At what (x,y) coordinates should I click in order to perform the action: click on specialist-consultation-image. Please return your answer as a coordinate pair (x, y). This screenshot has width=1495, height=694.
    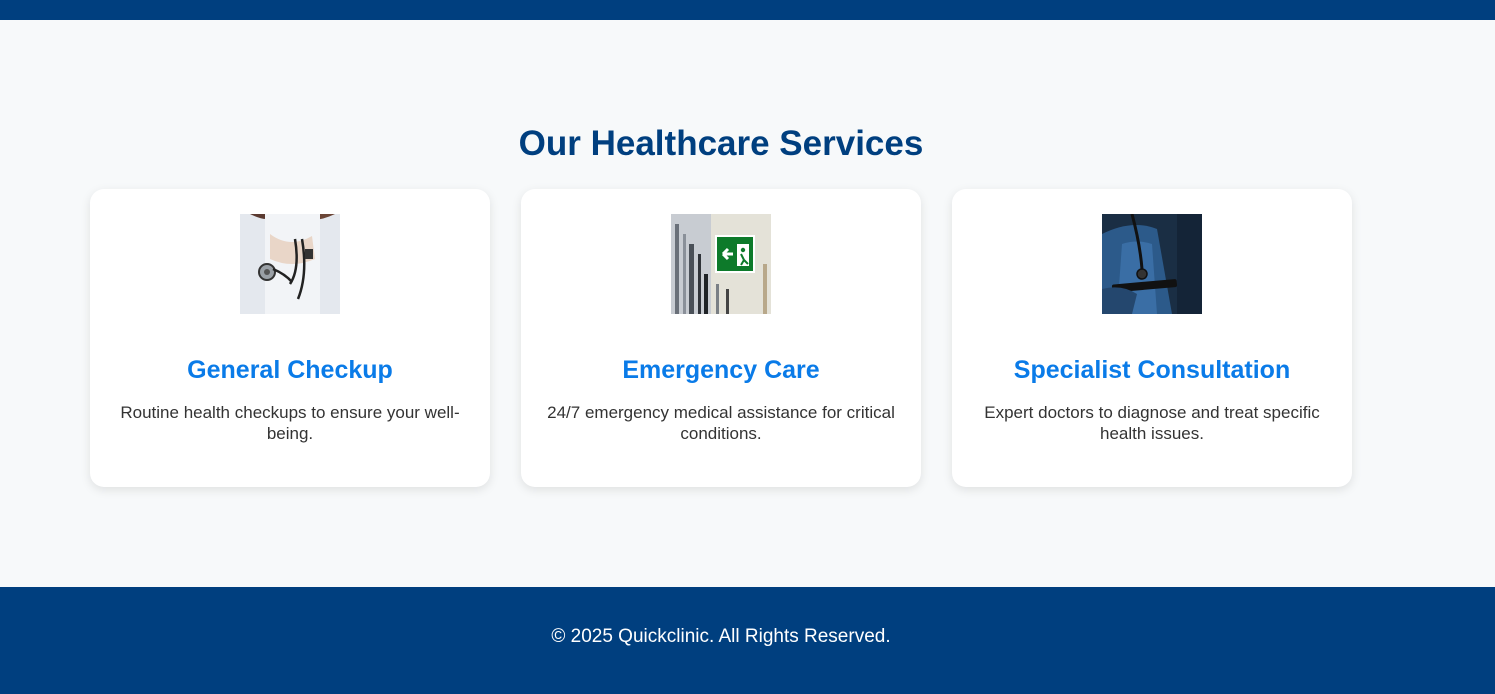
    Looking at the image, I should click on (1152, 264).